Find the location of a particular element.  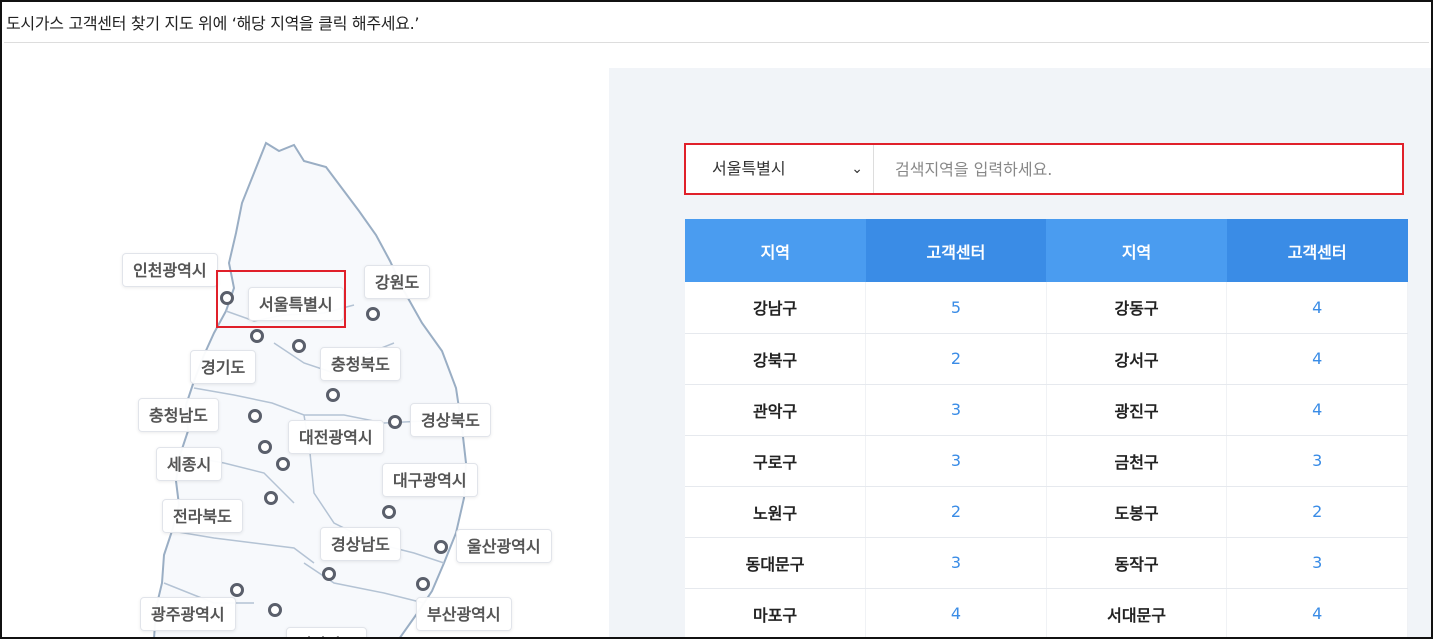

region-label-busan: 부산광역시 is located at coordinates (464, 614).